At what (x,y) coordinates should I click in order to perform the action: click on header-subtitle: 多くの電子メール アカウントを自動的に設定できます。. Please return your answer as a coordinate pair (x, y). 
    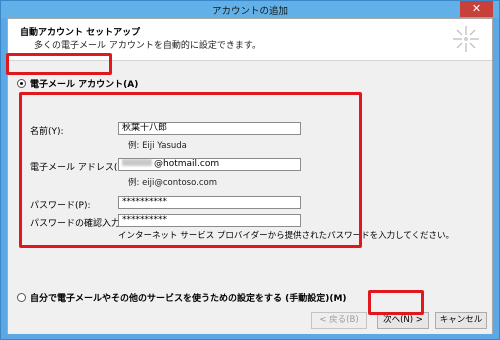
    Looking at the image, I should click on (147, 46).